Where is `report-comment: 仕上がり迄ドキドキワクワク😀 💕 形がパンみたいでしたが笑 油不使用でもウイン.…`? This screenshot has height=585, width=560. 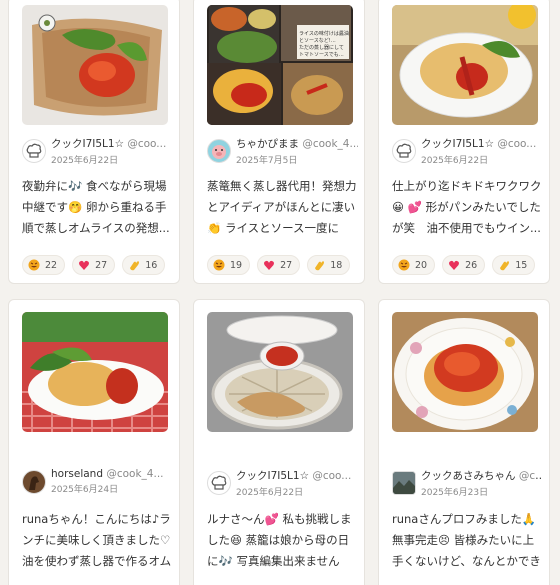
report-comment: 仕上がり迄ドキドキワクワク😀 💕 形がパンみたいでしたが笑 油不使用でもウイン.… is located at coordinates (467, 207).